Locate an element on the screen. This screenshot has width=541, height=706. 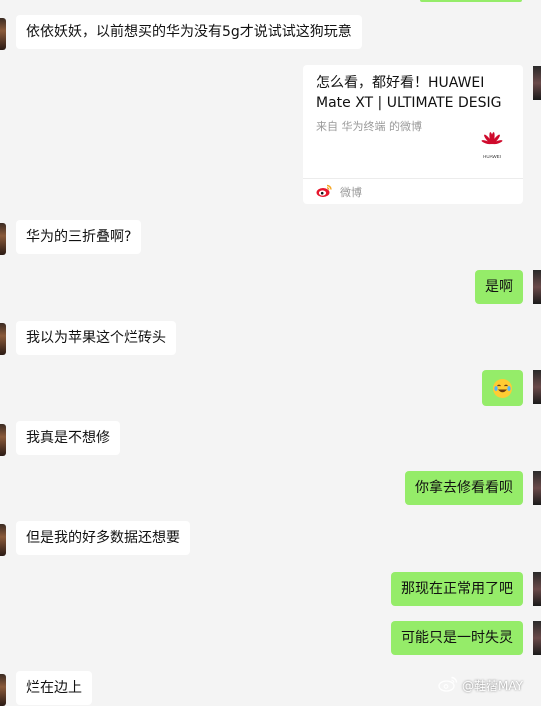
outgoing-emoji-bubble is located at coordinates (502, 388).